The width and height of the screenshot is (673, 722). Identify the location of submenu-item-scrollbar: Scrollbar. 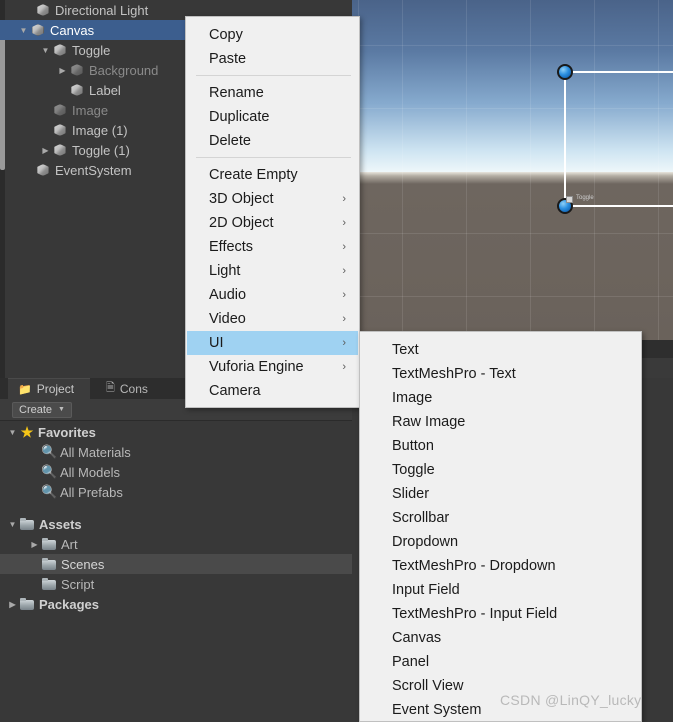
(500, 518).